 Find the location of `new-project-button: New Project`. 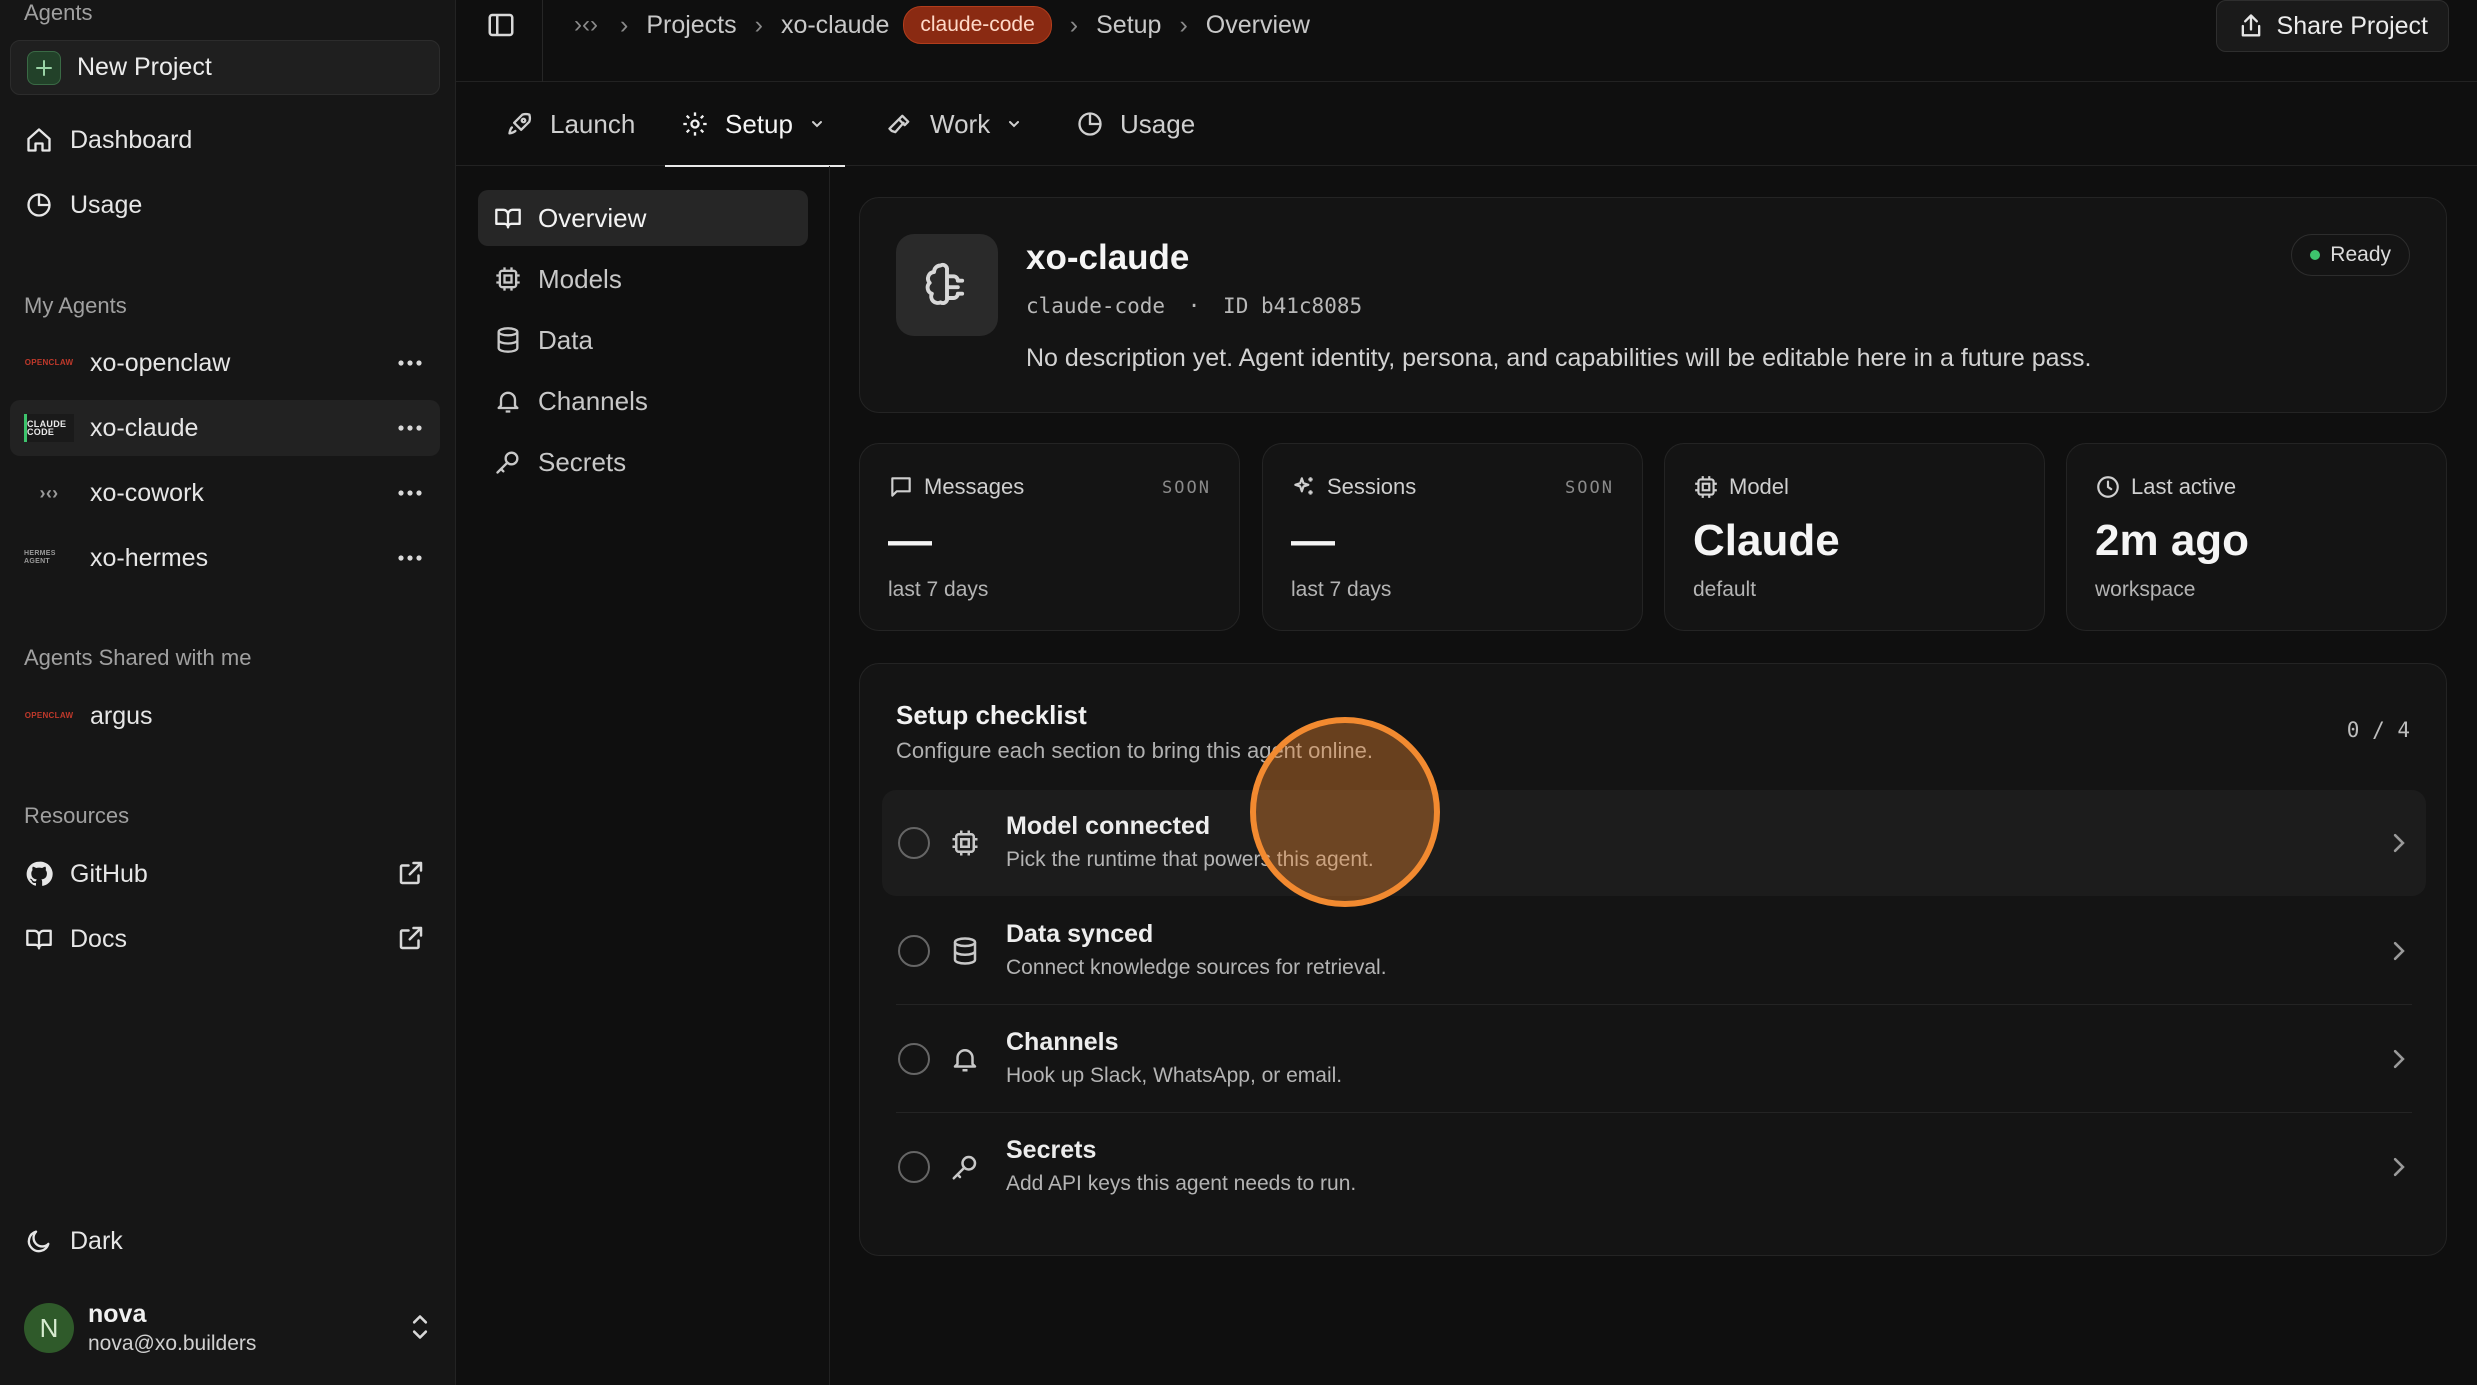

new-project-button: New Project is located at coordinates (225, 67).